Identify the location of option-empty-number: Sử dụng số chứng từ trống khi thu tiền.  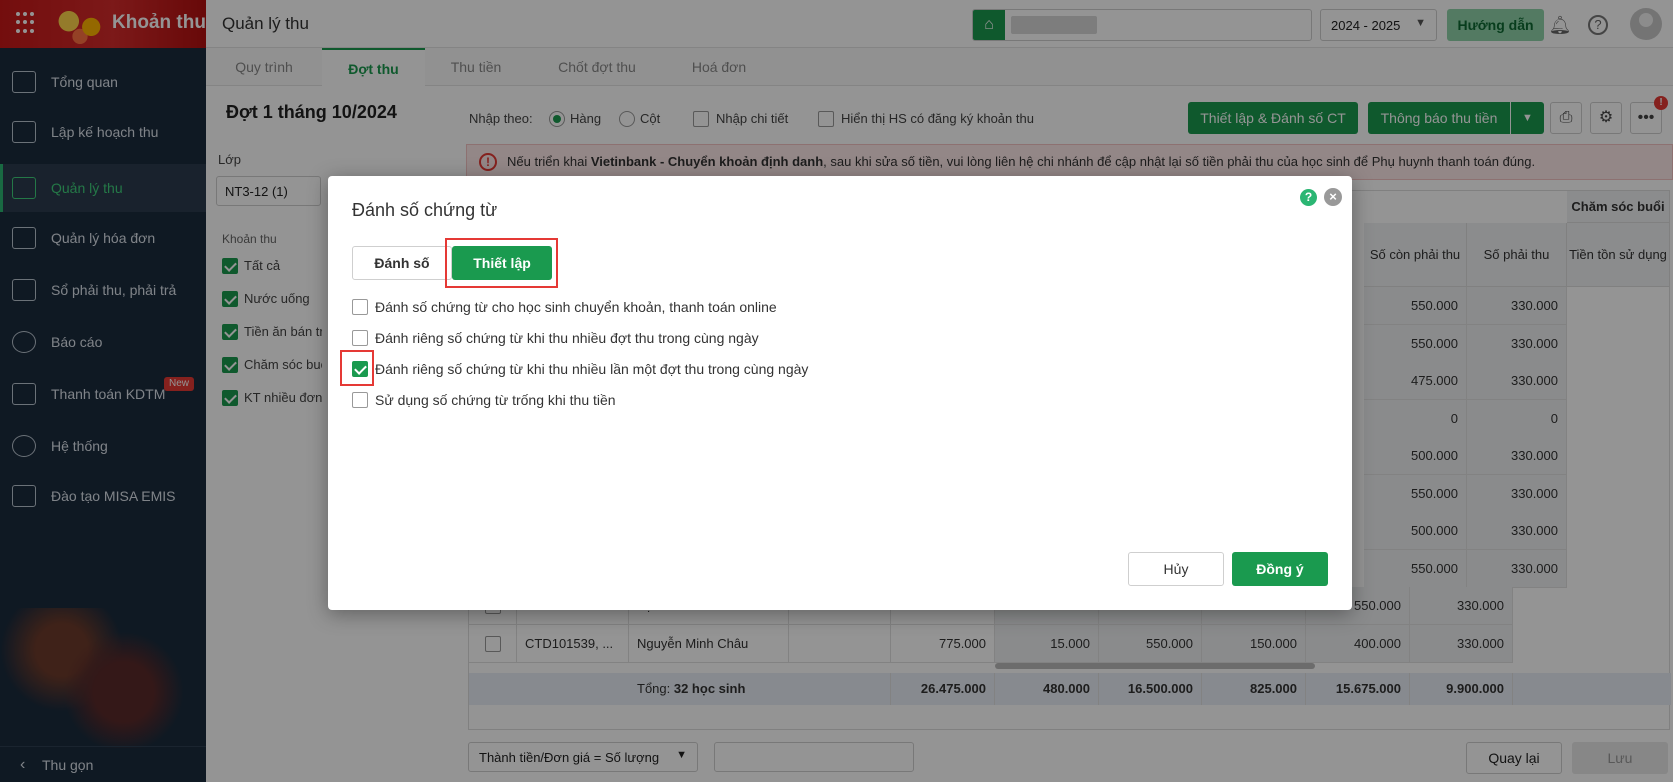
(652, 401).